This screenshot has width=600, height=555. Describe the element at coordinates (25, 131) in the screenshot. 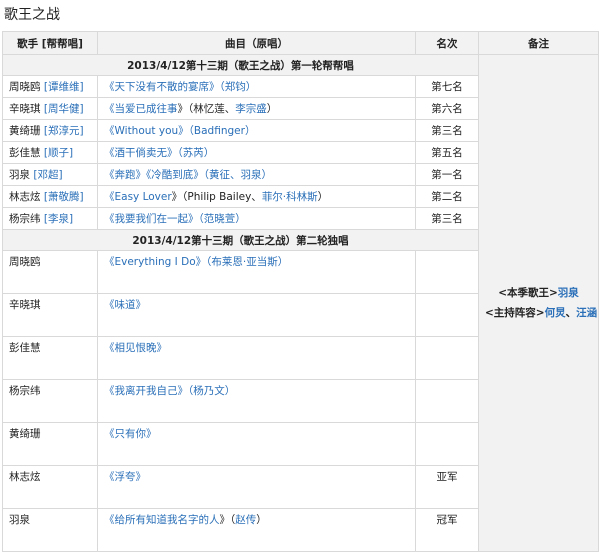

I see `singer-name: 黄绮珊` at that location.